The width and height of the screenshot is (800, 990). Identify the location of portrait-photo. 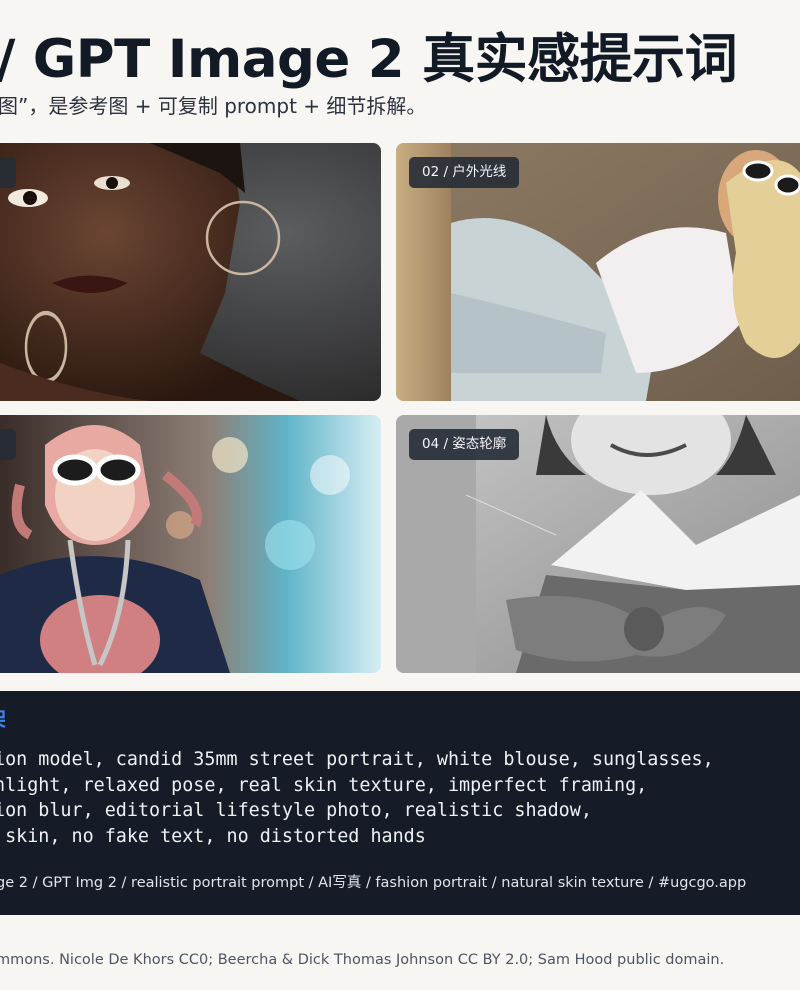
(190, 272).